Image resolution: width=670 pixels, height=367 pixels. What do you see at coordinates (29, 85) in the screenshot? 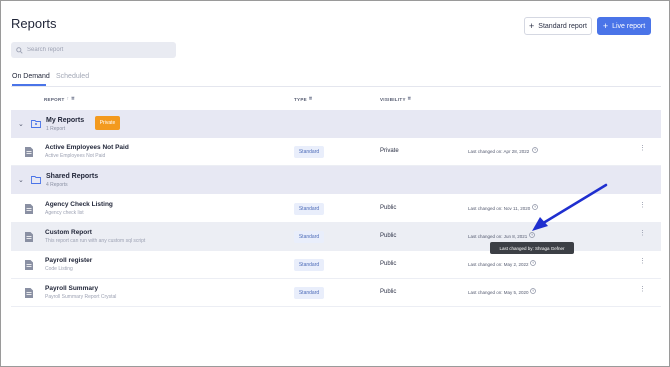
I see `active-tab-indicator` at bounding box center [29, 85].